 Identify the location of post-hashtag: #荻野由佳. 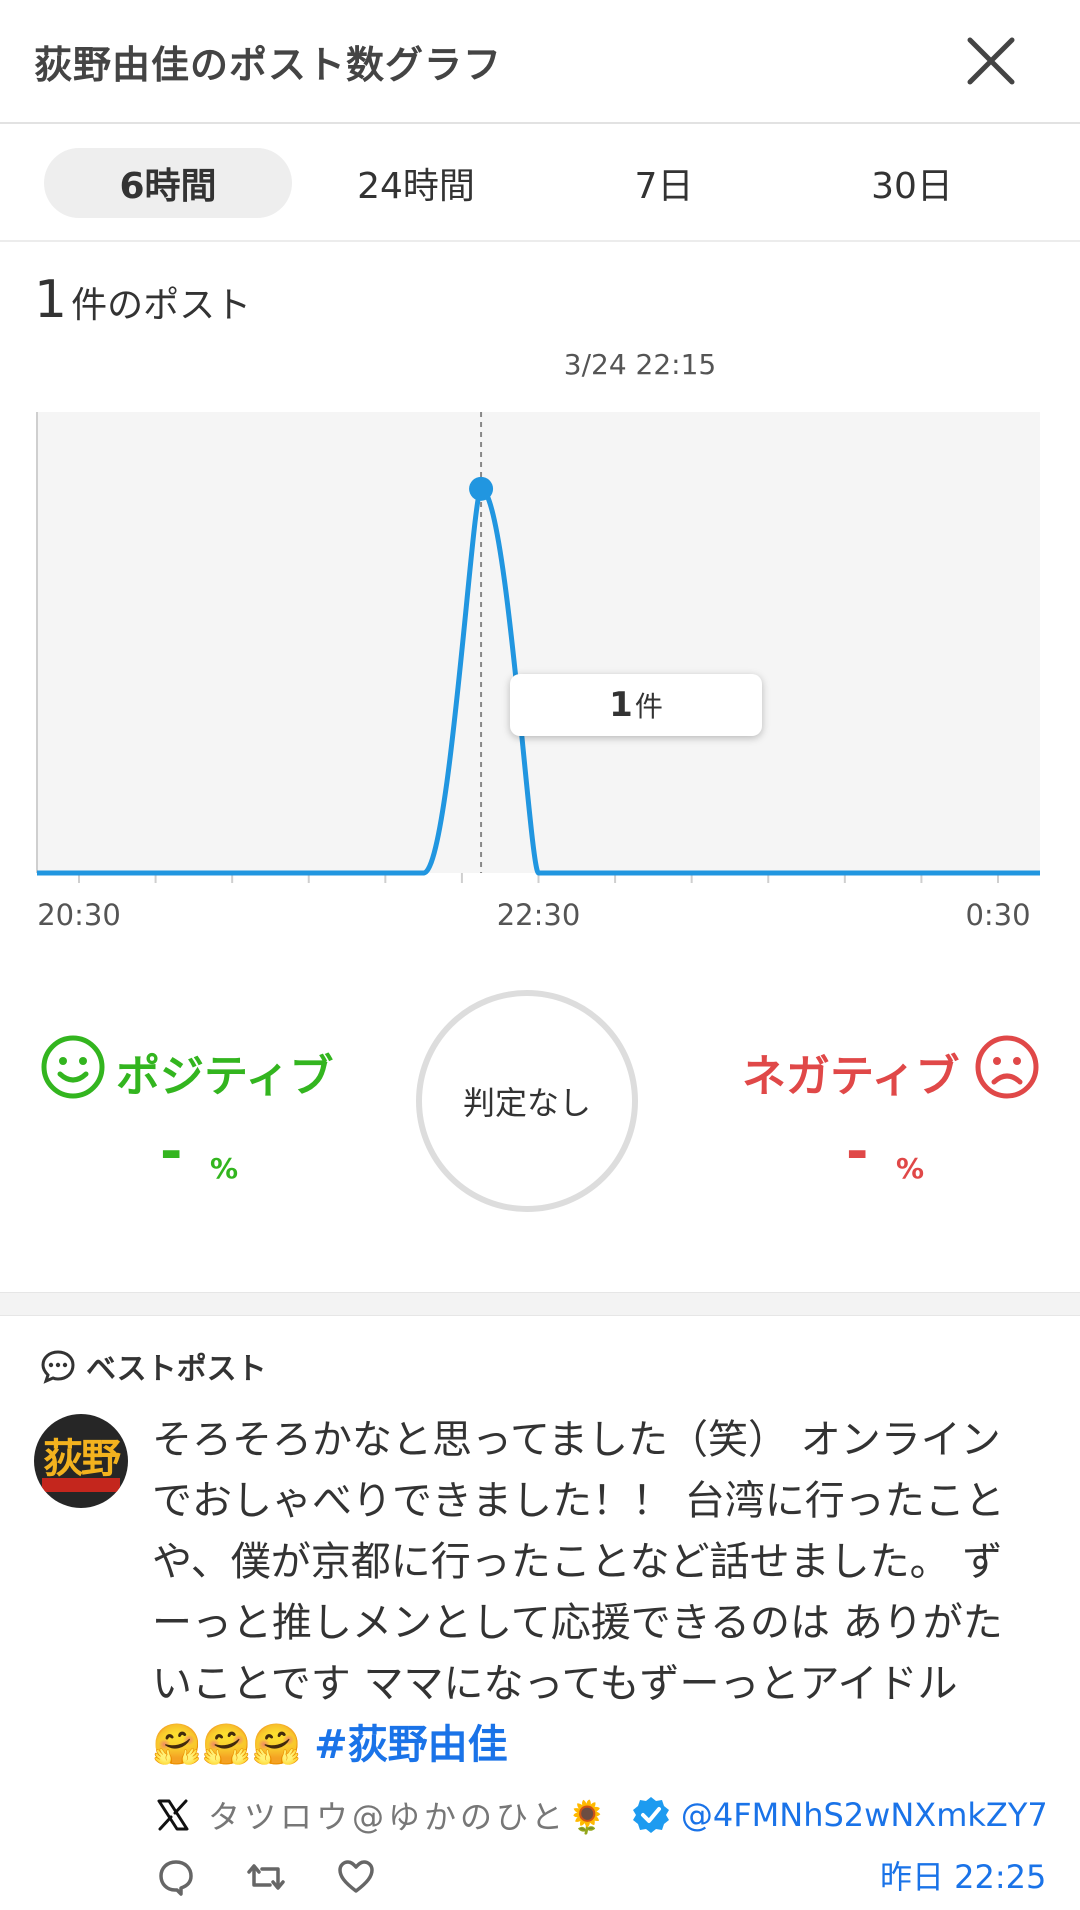
(411, 1745).